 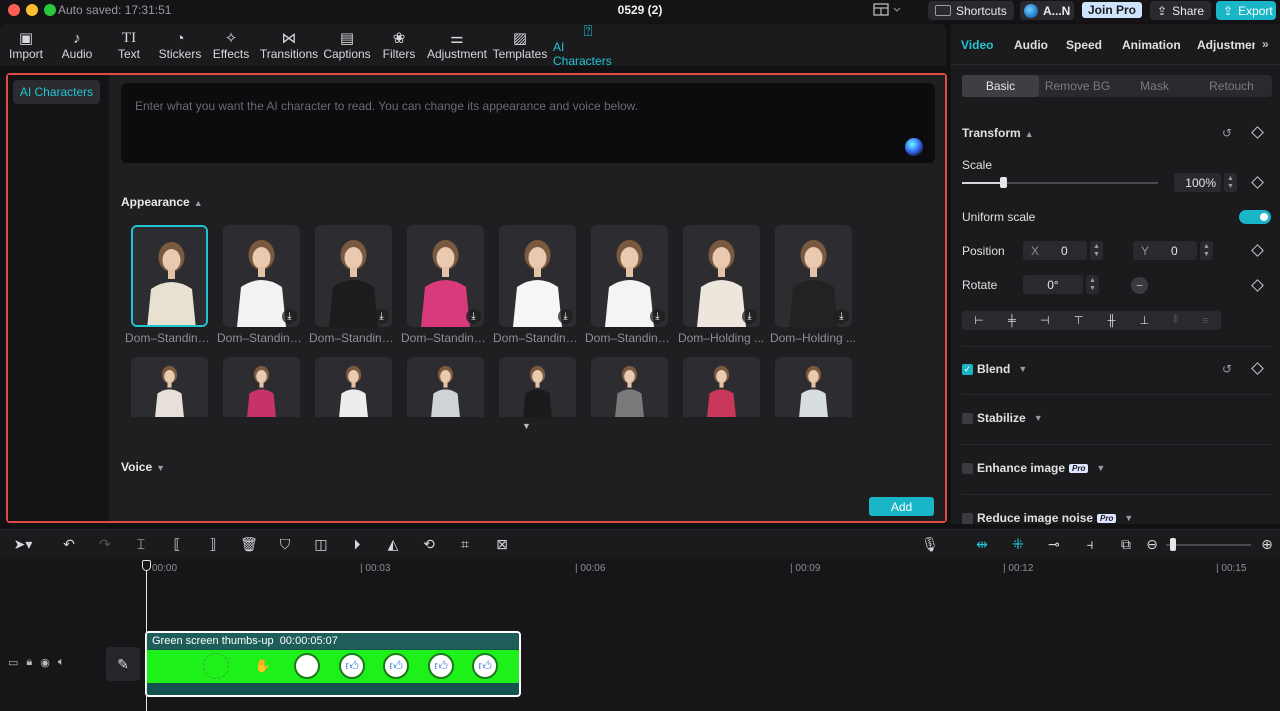 I want to click on thumbnail-icon: ⧉, so click(x=1126, y=544).